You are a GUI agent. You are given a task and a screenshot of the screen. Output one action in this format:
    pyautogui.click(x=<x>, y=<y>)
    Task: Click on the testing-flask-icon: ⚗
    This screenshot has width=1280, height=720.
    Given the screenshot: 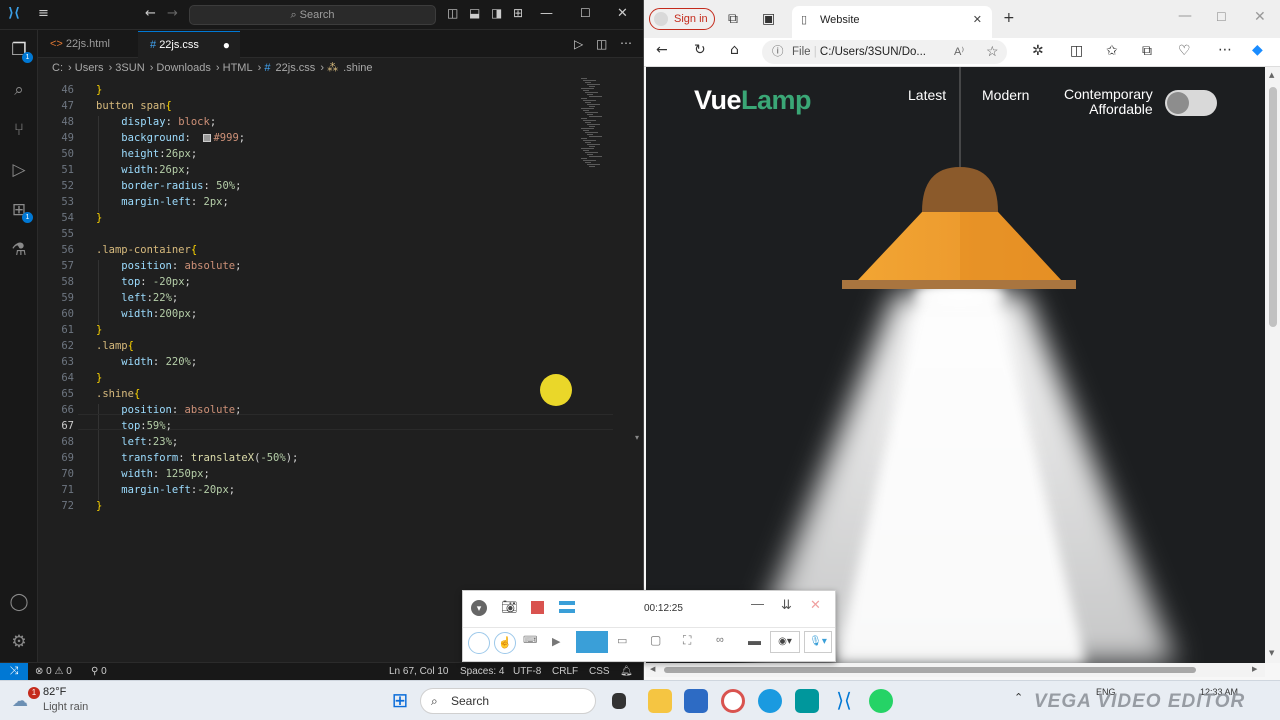 What is the action you would take?
    pyautogui.click(x=19, y=250)
    